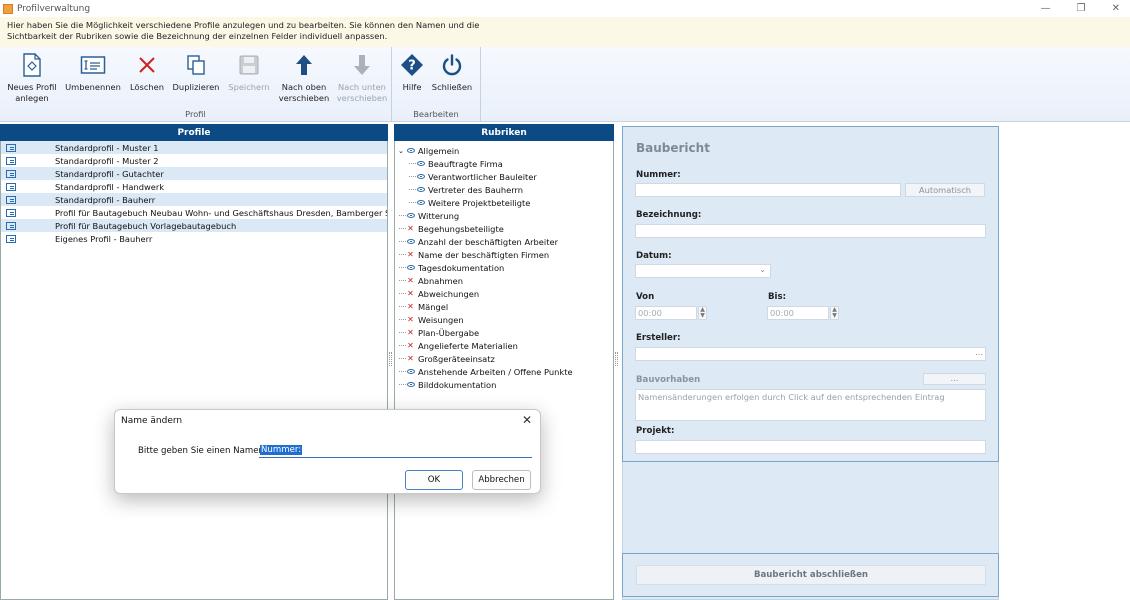 This screenshot has height=600, width=1130. Describe the element at coordinates (412, 72) in the screenshot. I see `help-button: ? Hilfe` at that location.